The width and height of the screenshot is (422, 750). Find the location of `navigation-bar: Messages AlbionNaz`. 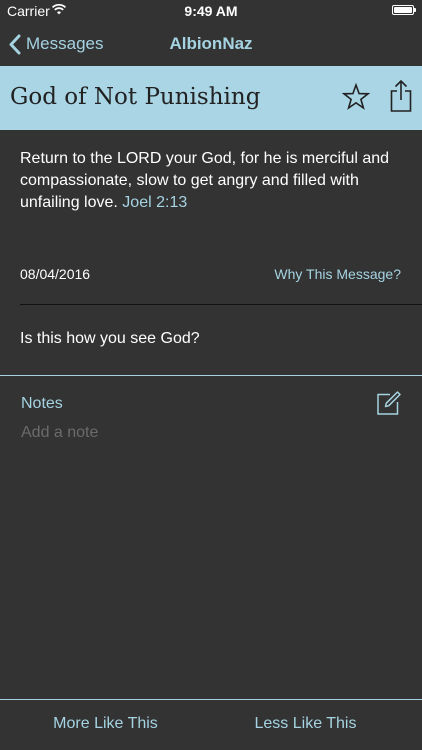

navigation-bar: Messages AlbionNaz is located at coordinates (211, 44).